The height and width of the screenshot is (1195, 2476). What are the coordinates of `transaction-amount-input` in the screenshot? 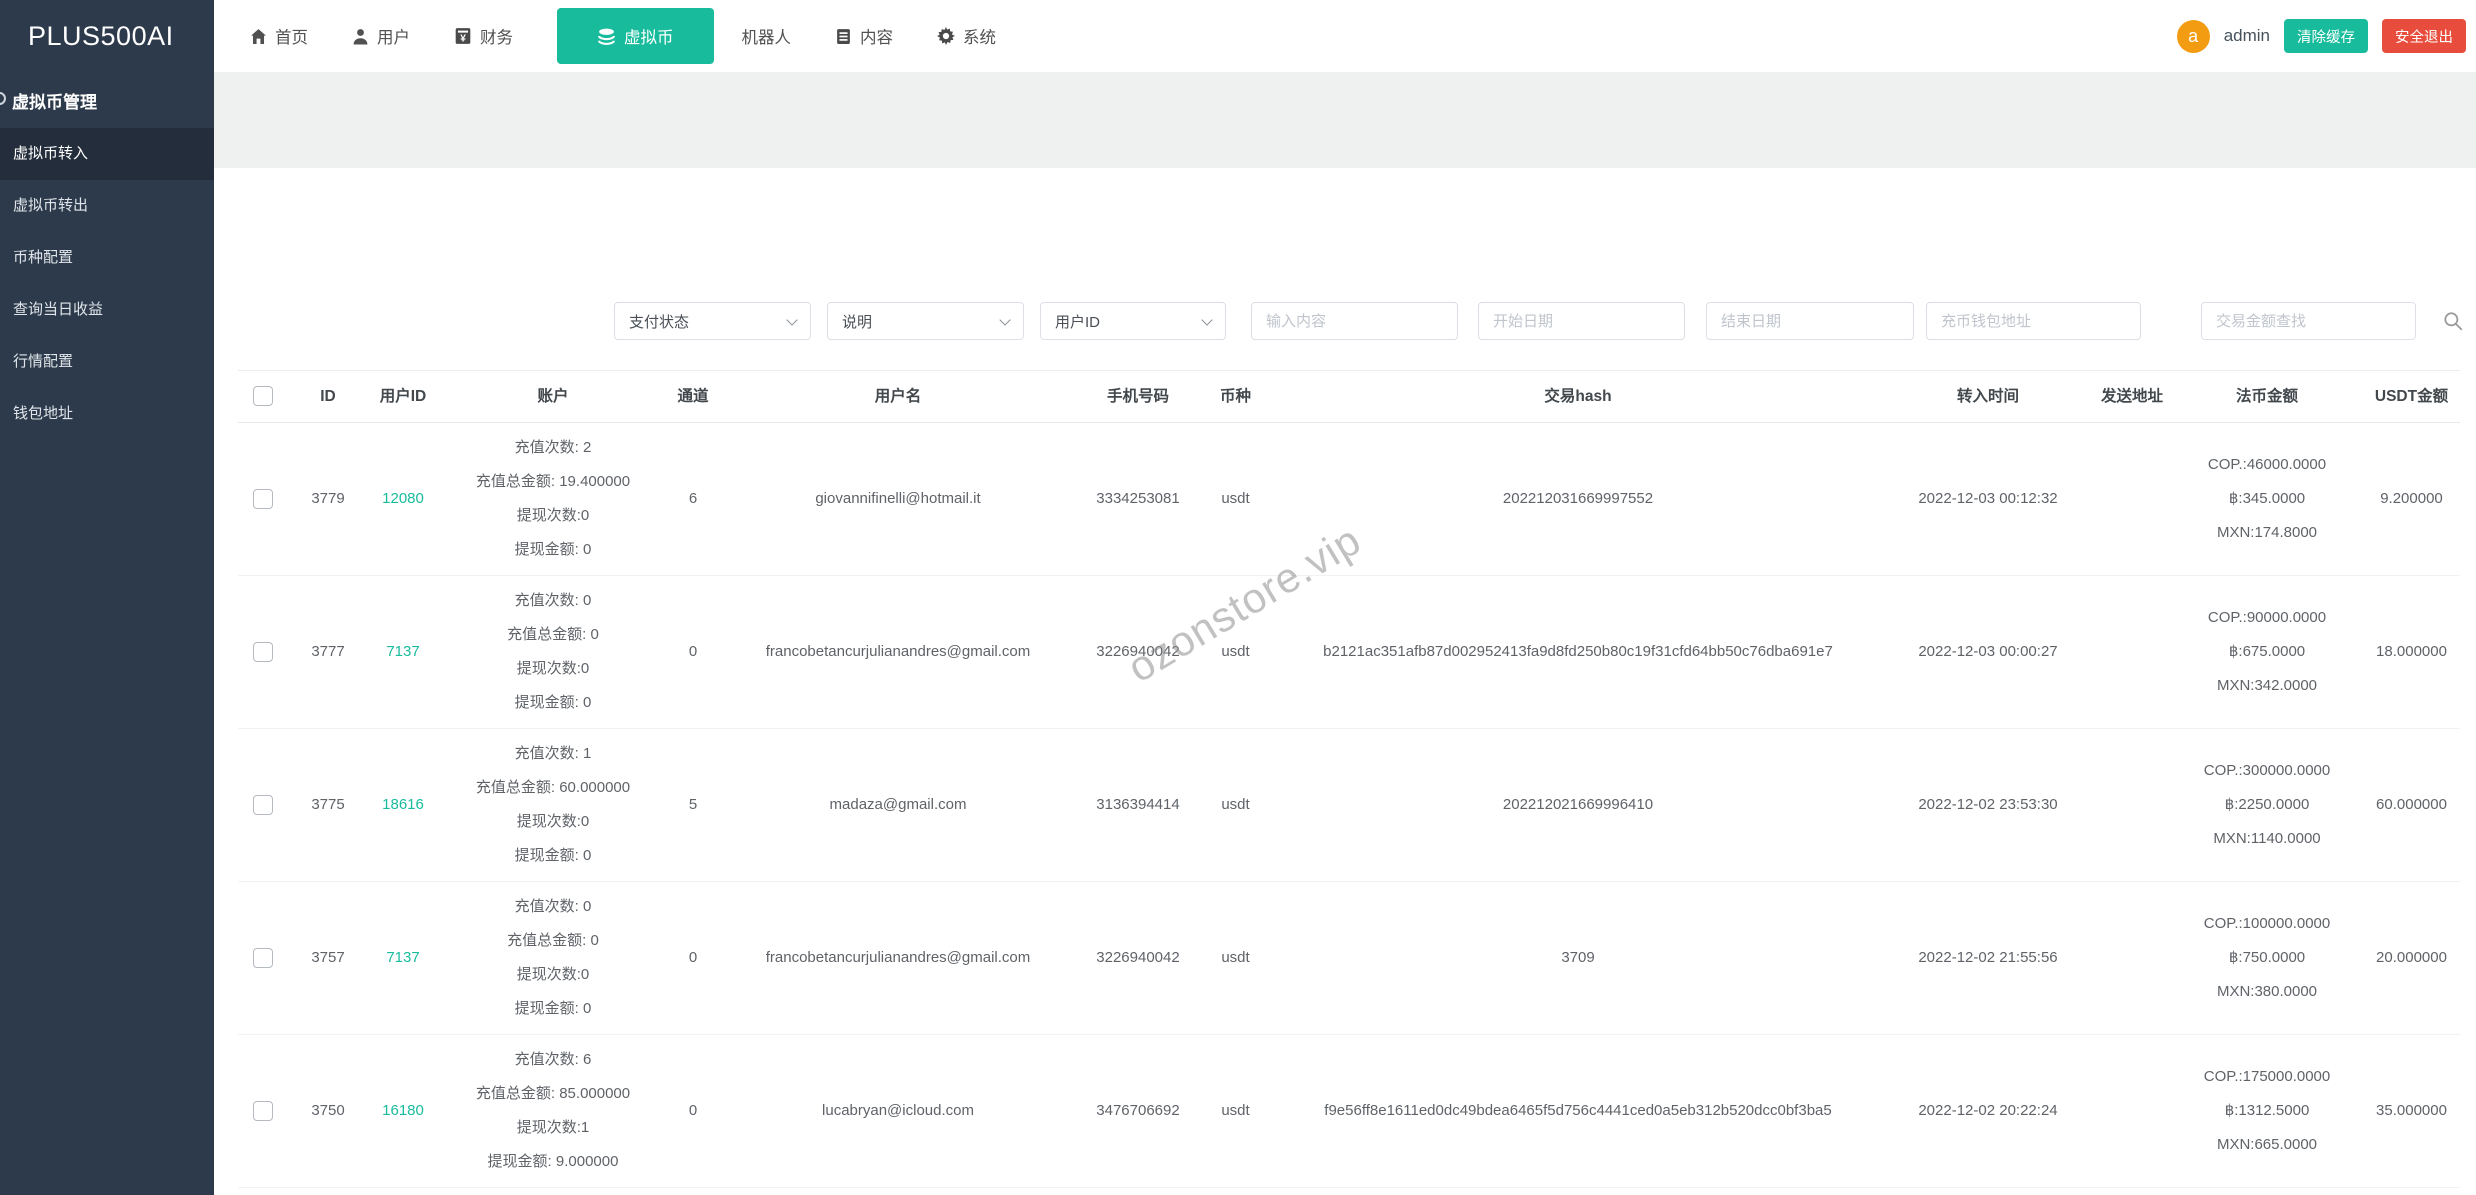 It's located at (2308, 321).